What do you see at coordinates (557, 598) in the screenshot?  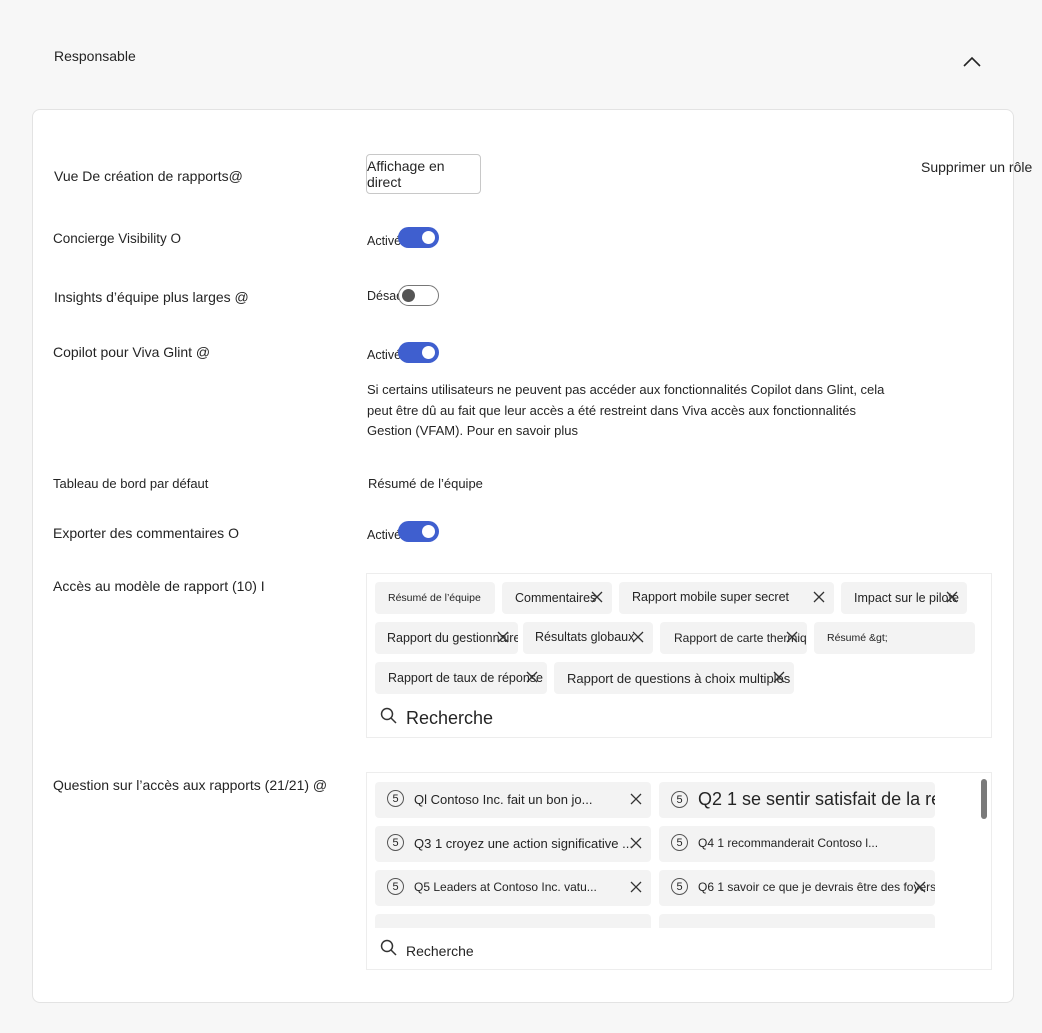 I see `template-chip: Commentaires` at bounding box center [557, 598].